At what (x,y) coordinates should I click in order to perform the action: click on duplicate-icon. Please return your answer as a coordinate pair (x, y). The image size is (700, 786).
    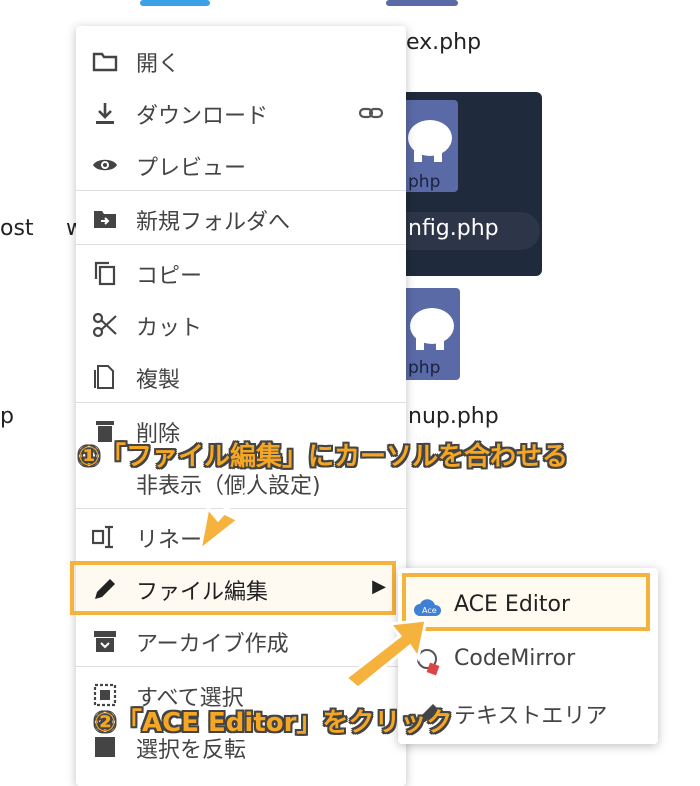
    Looking at the image, I should click on (105, 377).